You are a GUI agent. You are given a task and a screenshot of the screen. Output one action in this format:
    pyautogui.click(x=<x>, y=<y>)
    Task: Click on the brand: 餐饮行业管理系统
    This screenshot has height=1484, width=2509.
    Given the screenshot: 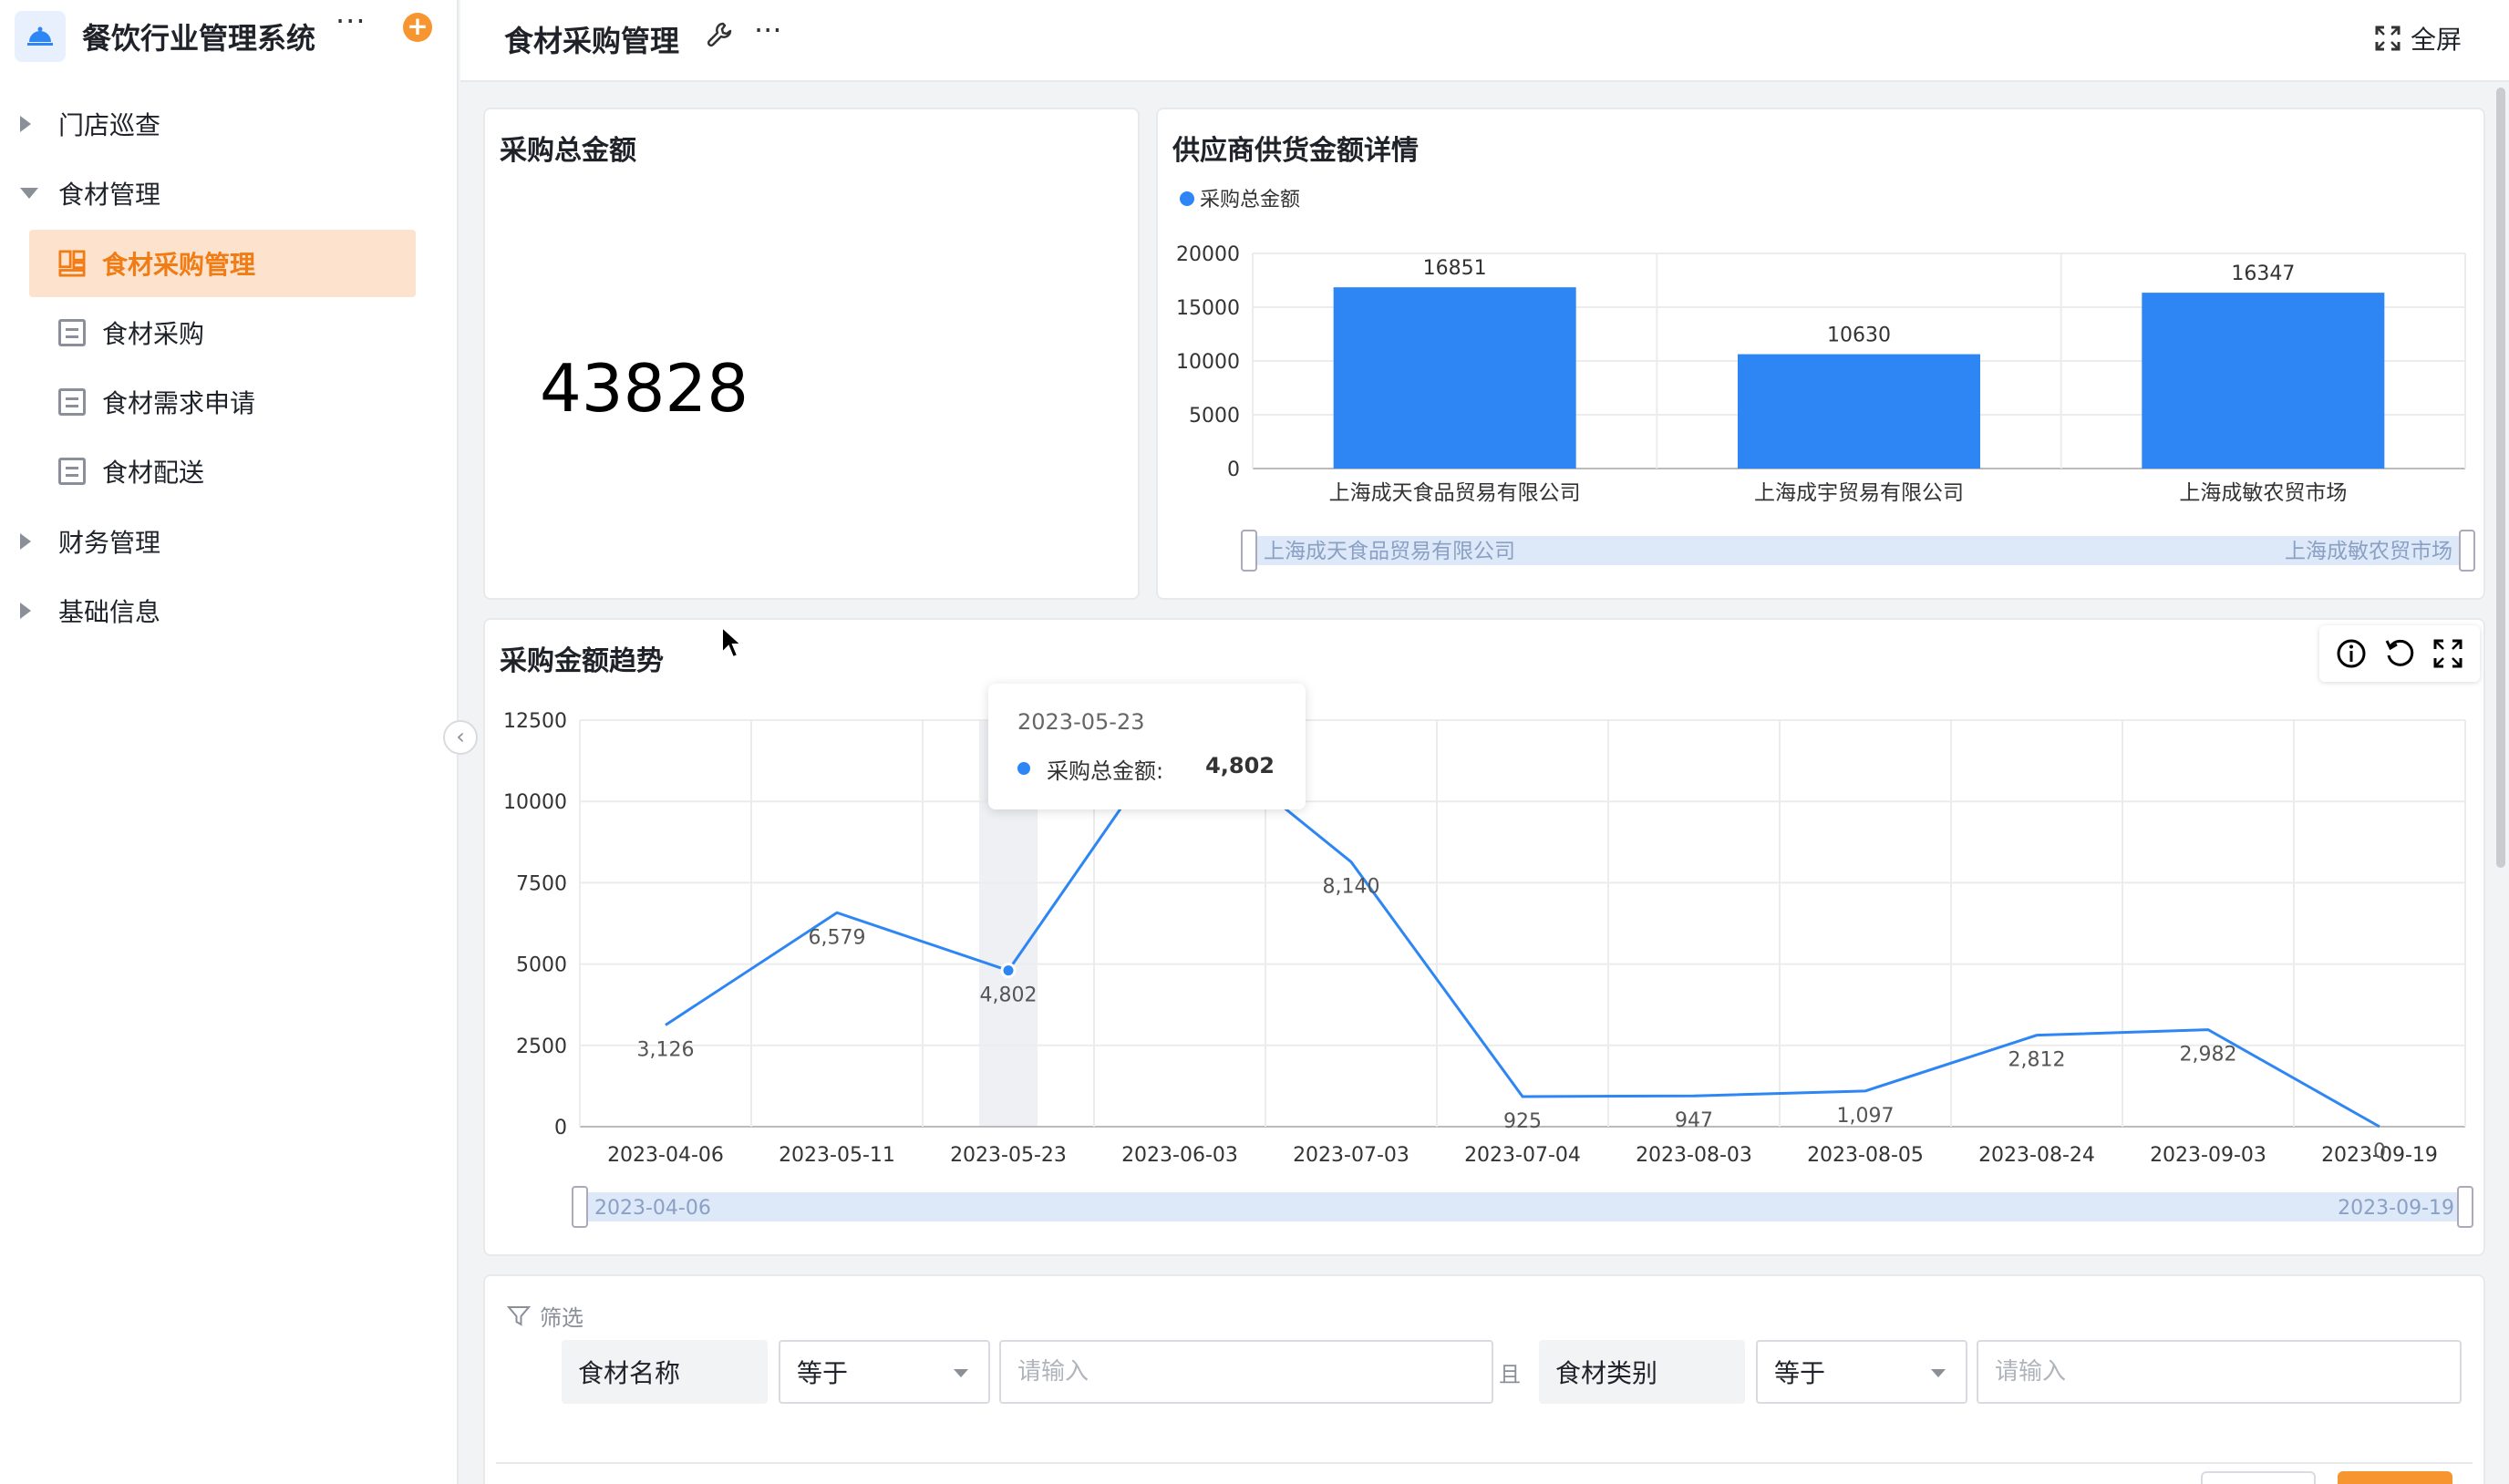 What is the action you would take?
    pyautogui.click(x=229, y=36)
    